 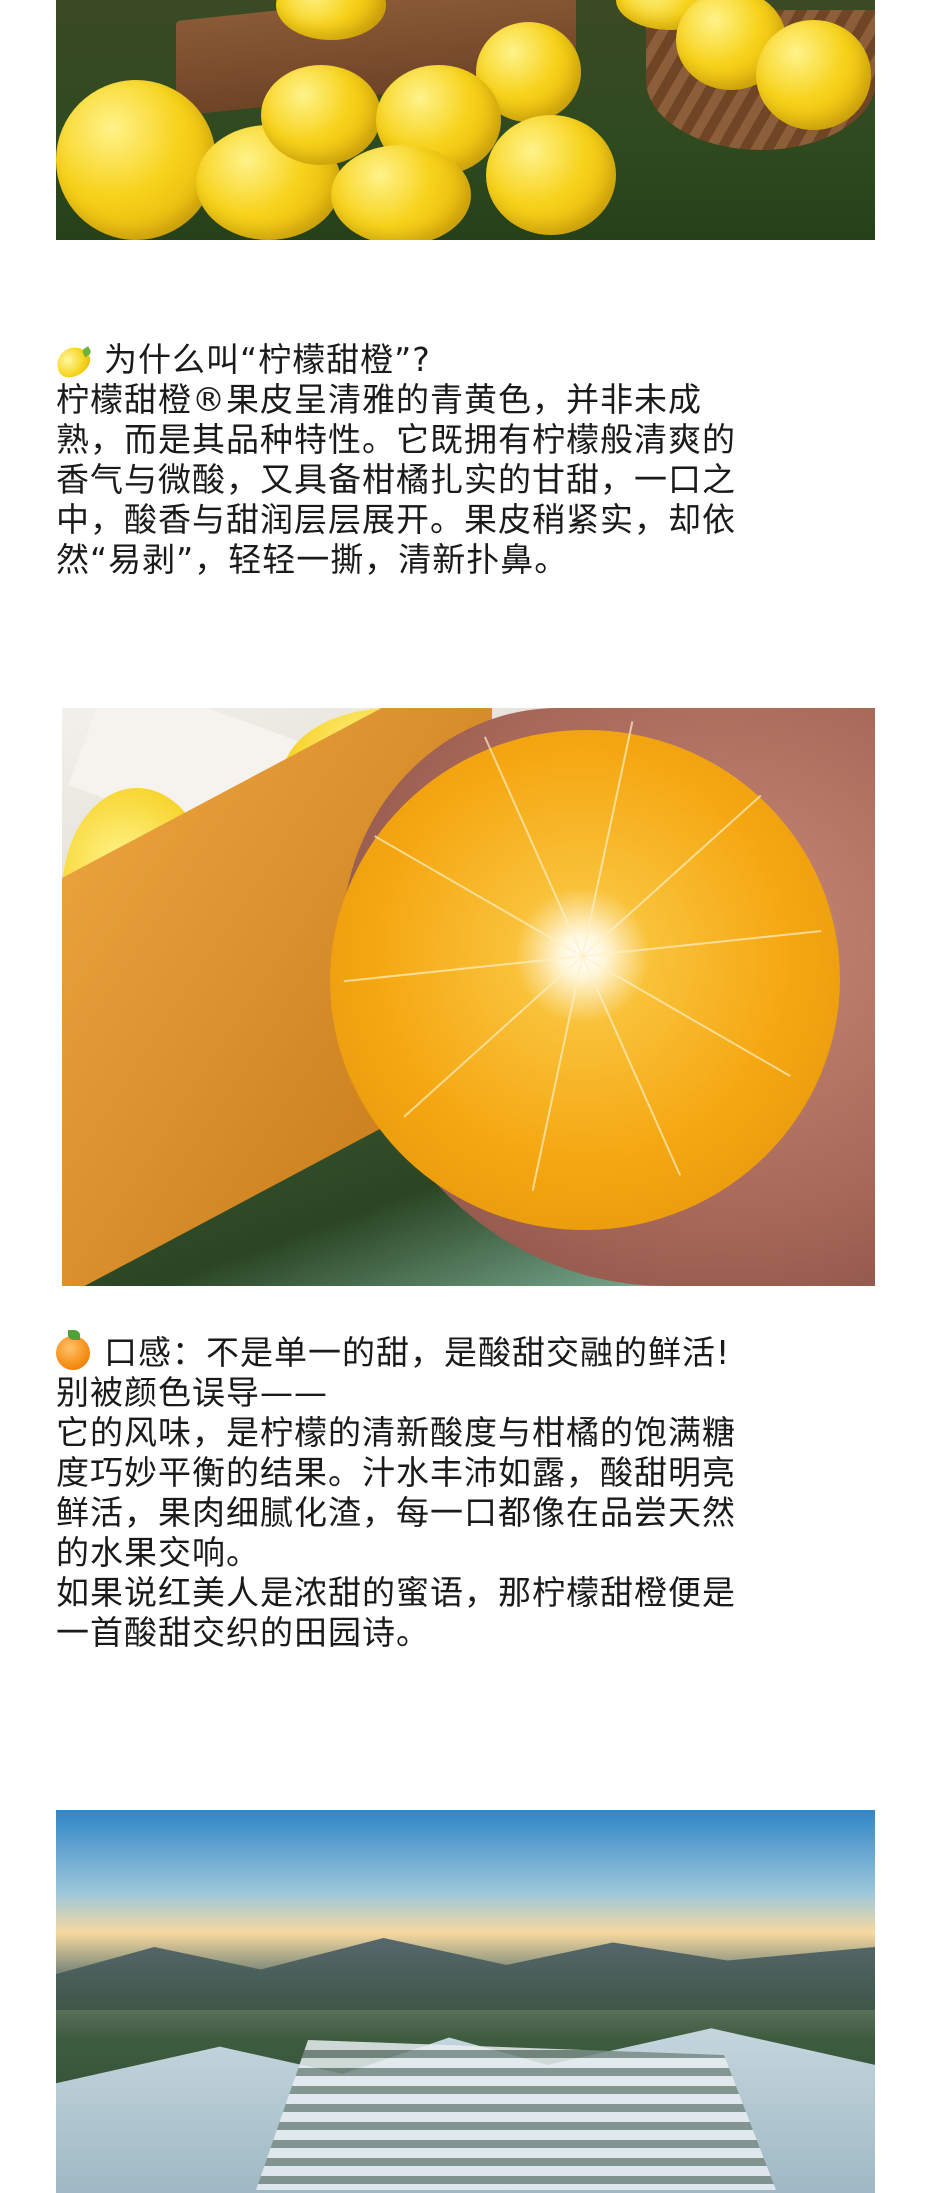 What do you see at coordinates (463, 361) in the screenshot?
I see `section-heading: 为什么叫“柠檬甜橙”?` at bounding box center [463, 361].